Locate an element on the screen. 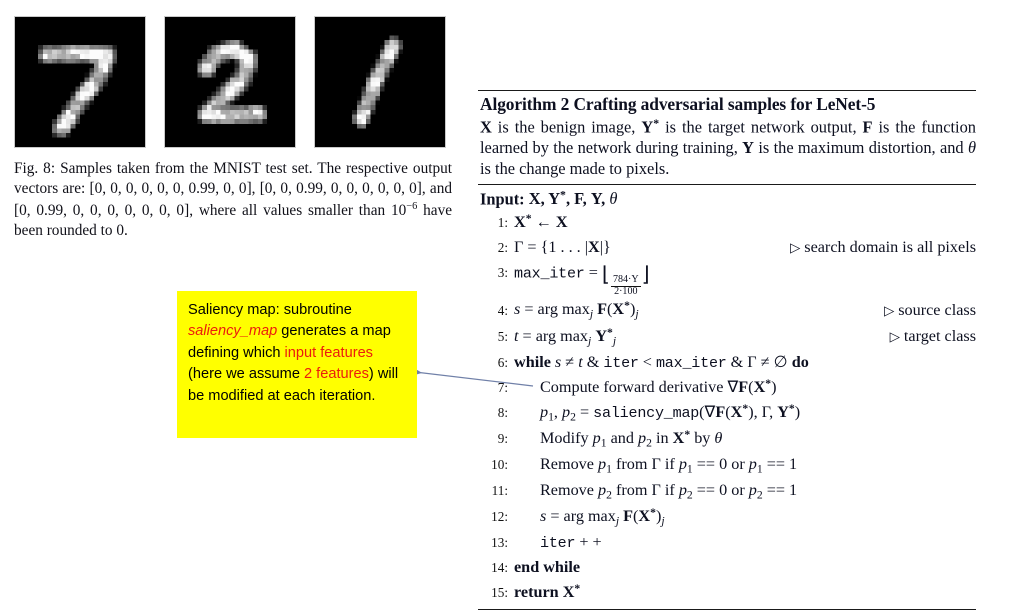 The image size is (1024, 610). algorithm-line-8: 8 p1, p2 = saliency_map(∇F(X*), Γ, Y*) is located at coordinates (727, 413).